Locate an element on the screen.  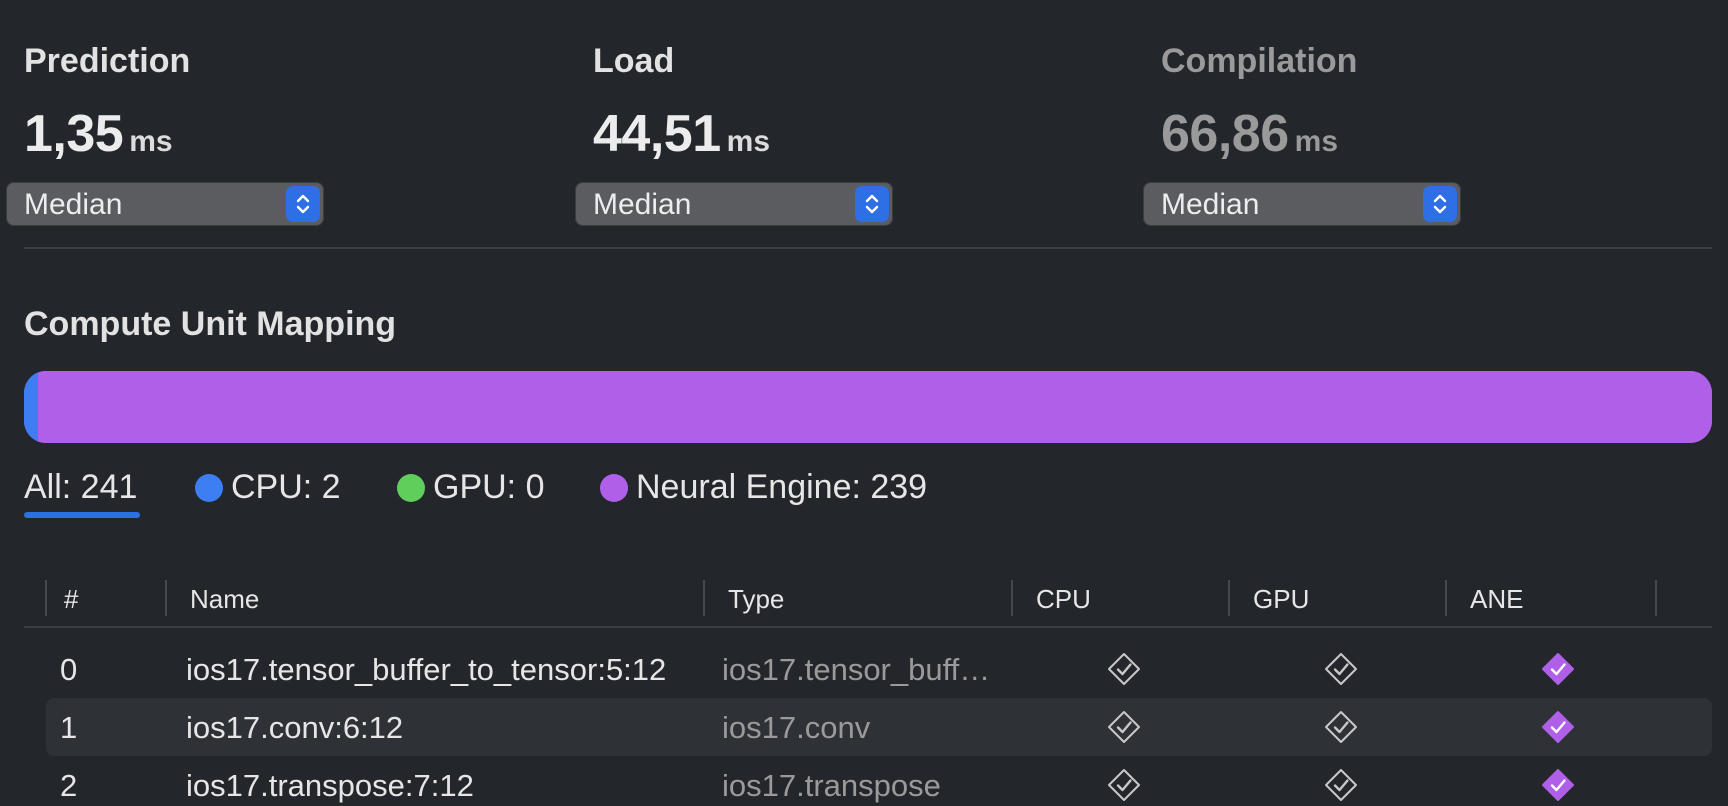
row-type: ios17.transpose is located at coordinates (831, 785).